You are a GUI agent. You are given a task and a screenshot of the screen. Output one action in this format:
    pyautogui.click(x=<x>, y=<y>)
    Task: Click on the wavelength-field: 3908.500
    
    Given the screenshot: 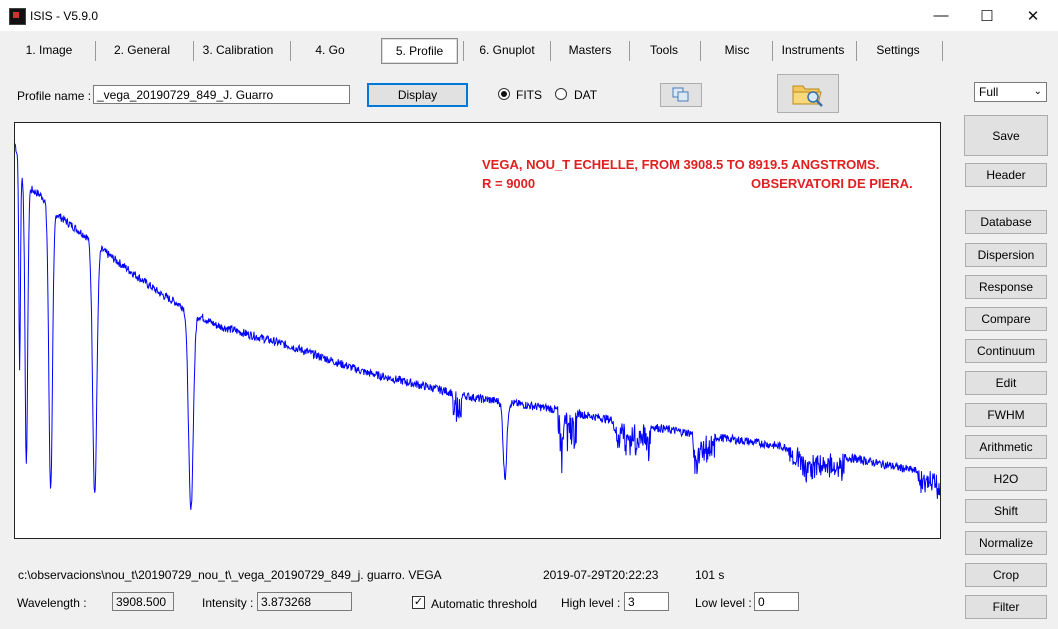 What is the action you would take?
    pyautogui.click(x=143, y=601)
    